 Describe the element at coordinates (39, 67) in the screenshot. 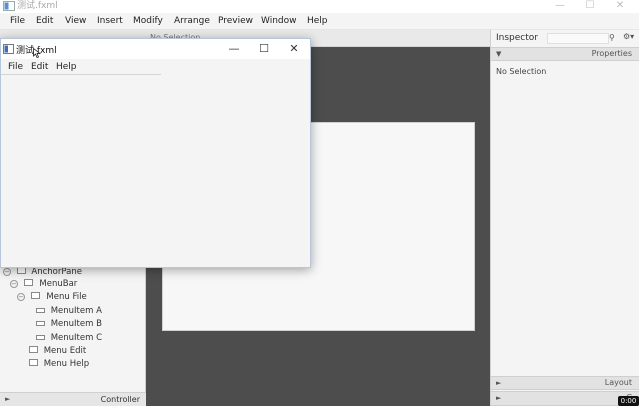

I see `preview-menu-edit: Edit` at that location.